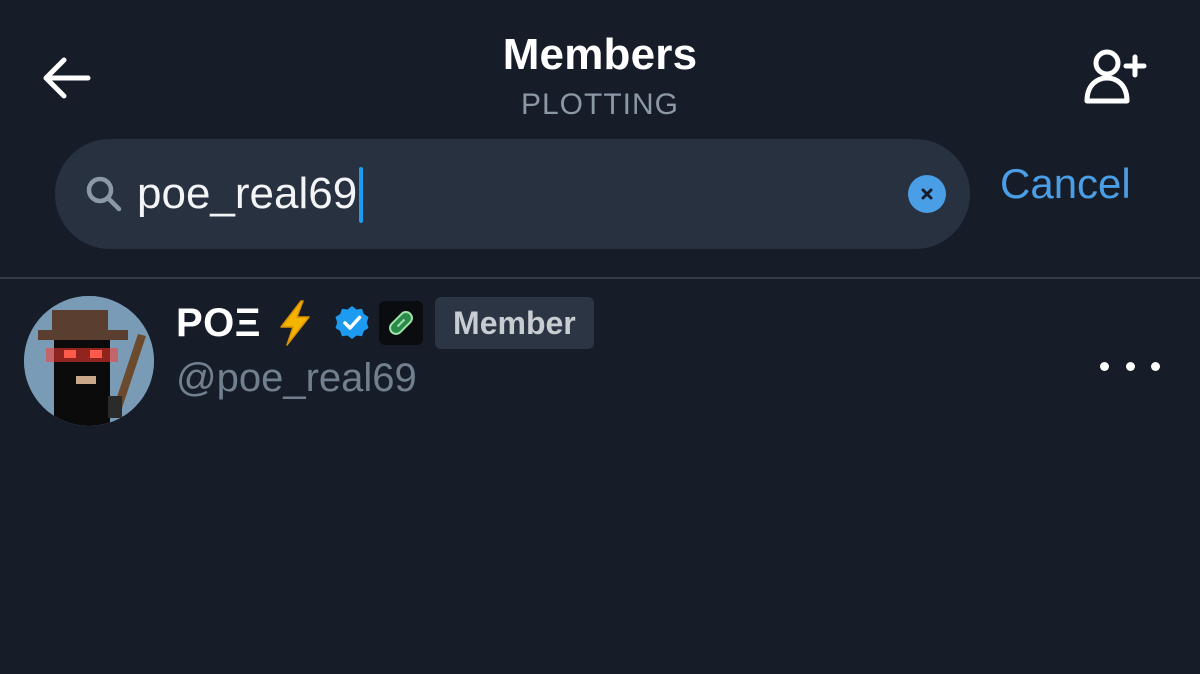  I want to click on add-user-icon, so click(1115, 76).